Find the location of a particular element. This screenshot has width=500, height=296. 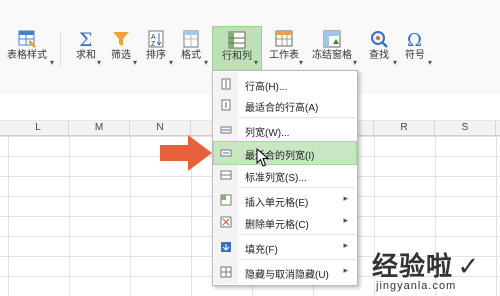

freeze-panes-button: 冻结窗格 is located at coordinates (332, 49).